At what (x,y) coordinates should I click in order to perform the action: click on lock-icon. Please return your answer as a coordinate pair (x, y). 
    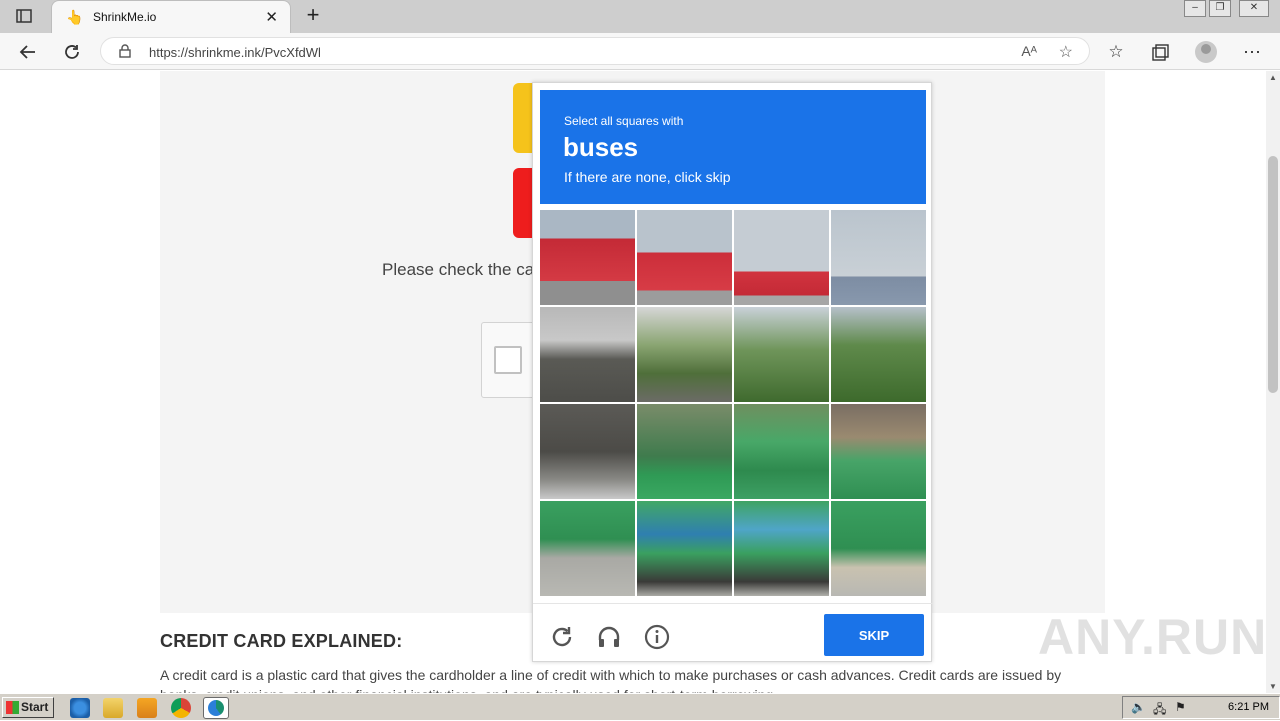
    Looking at the image, I should click on (125, 52).